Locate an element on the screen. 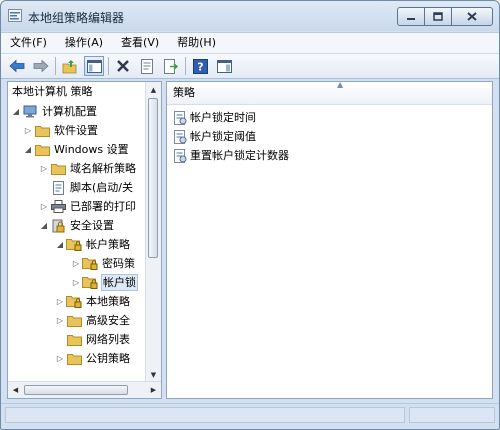  column-header-policy: 策略 is located at coordinates (184, 93).